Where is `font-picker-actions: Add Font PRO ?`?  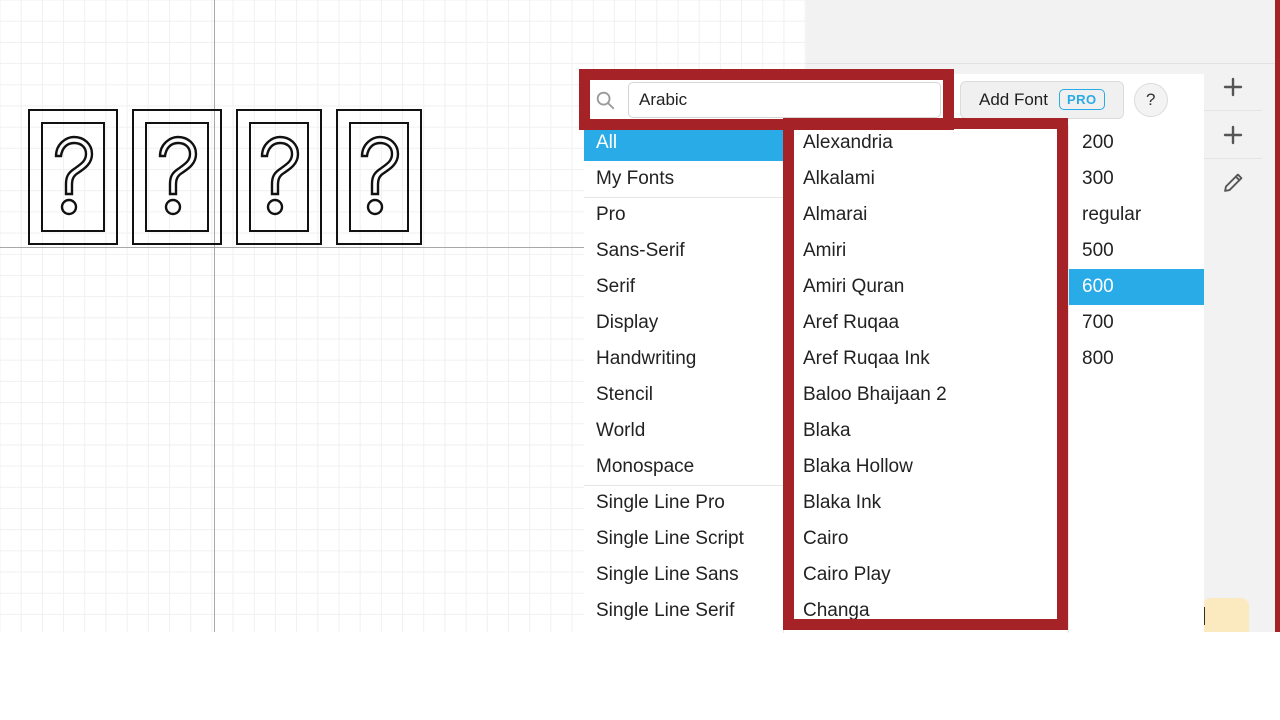
font-picker-actions: Add Font PRO ? is located at coordinates (1064, 99).